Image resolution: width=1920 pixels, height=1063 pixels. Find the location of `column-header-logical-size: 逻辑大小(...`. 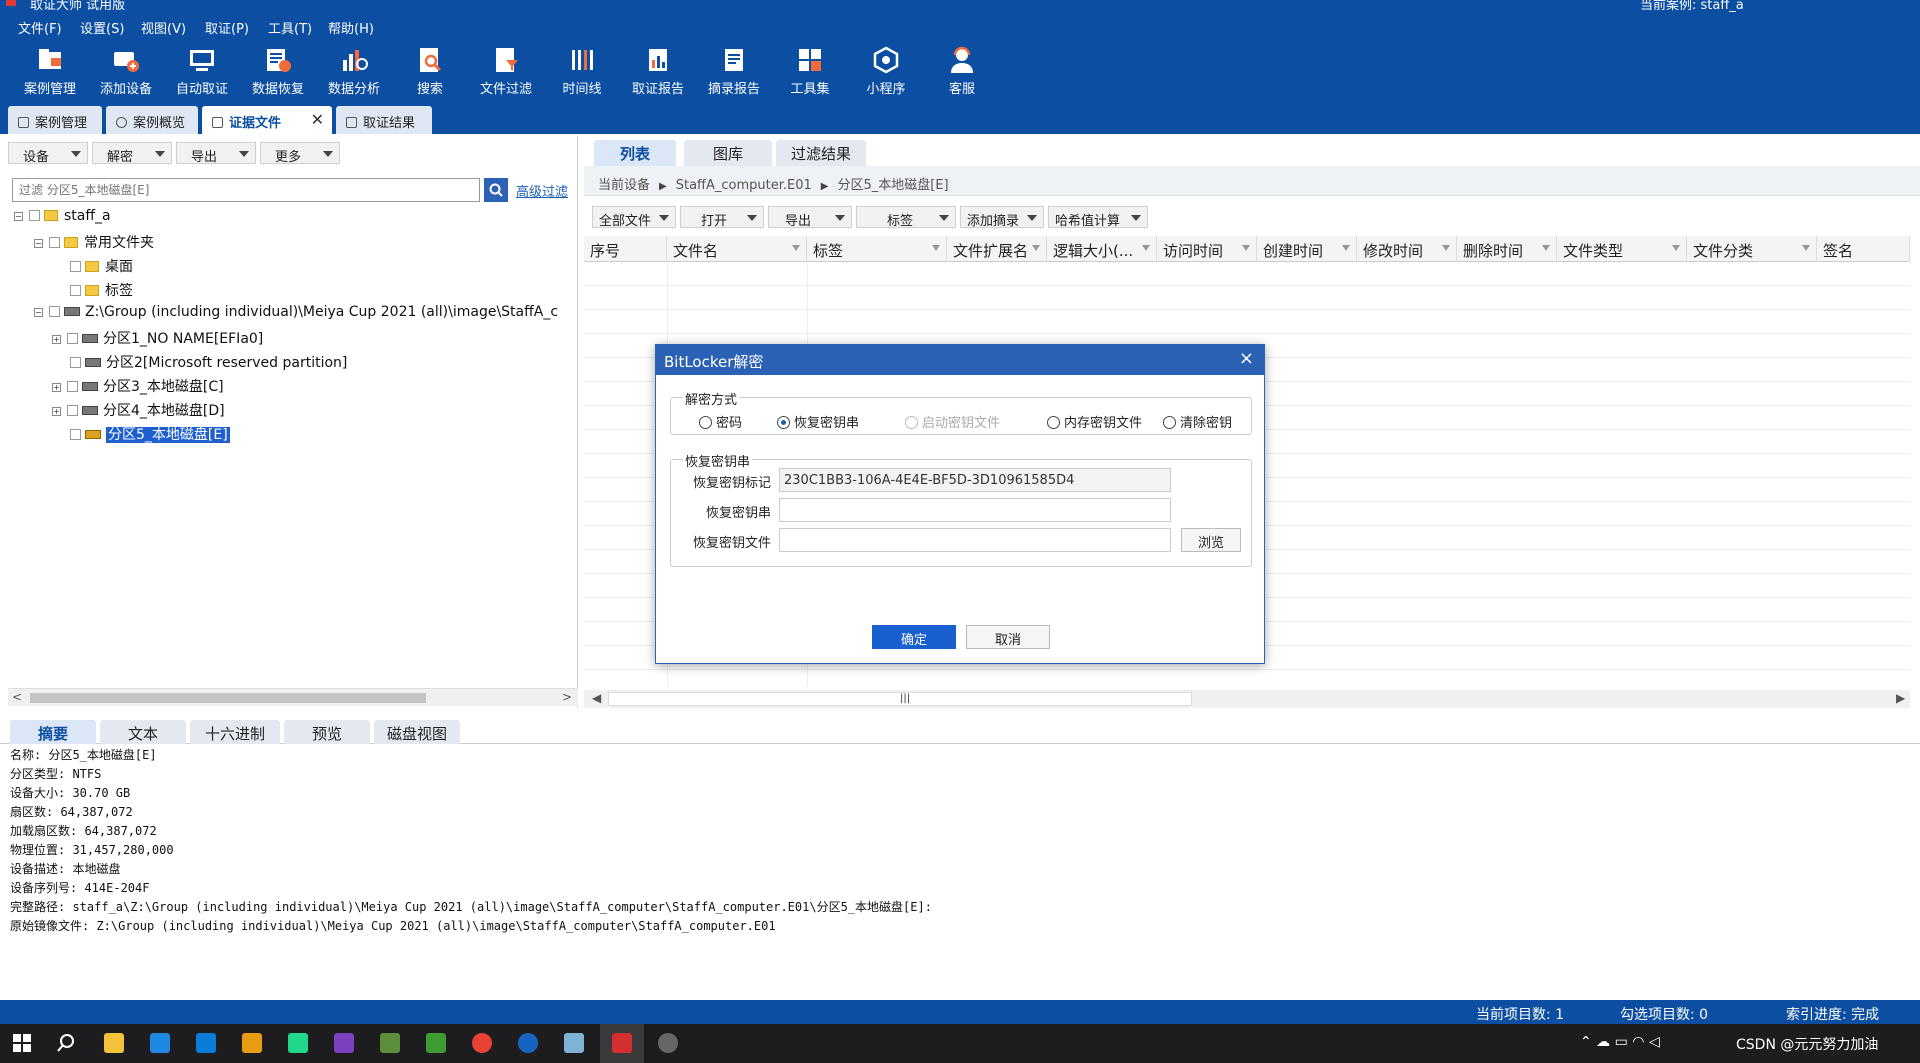

column-header-logical-size: 逻辑大小(... is located at coordinates (1102, 249).